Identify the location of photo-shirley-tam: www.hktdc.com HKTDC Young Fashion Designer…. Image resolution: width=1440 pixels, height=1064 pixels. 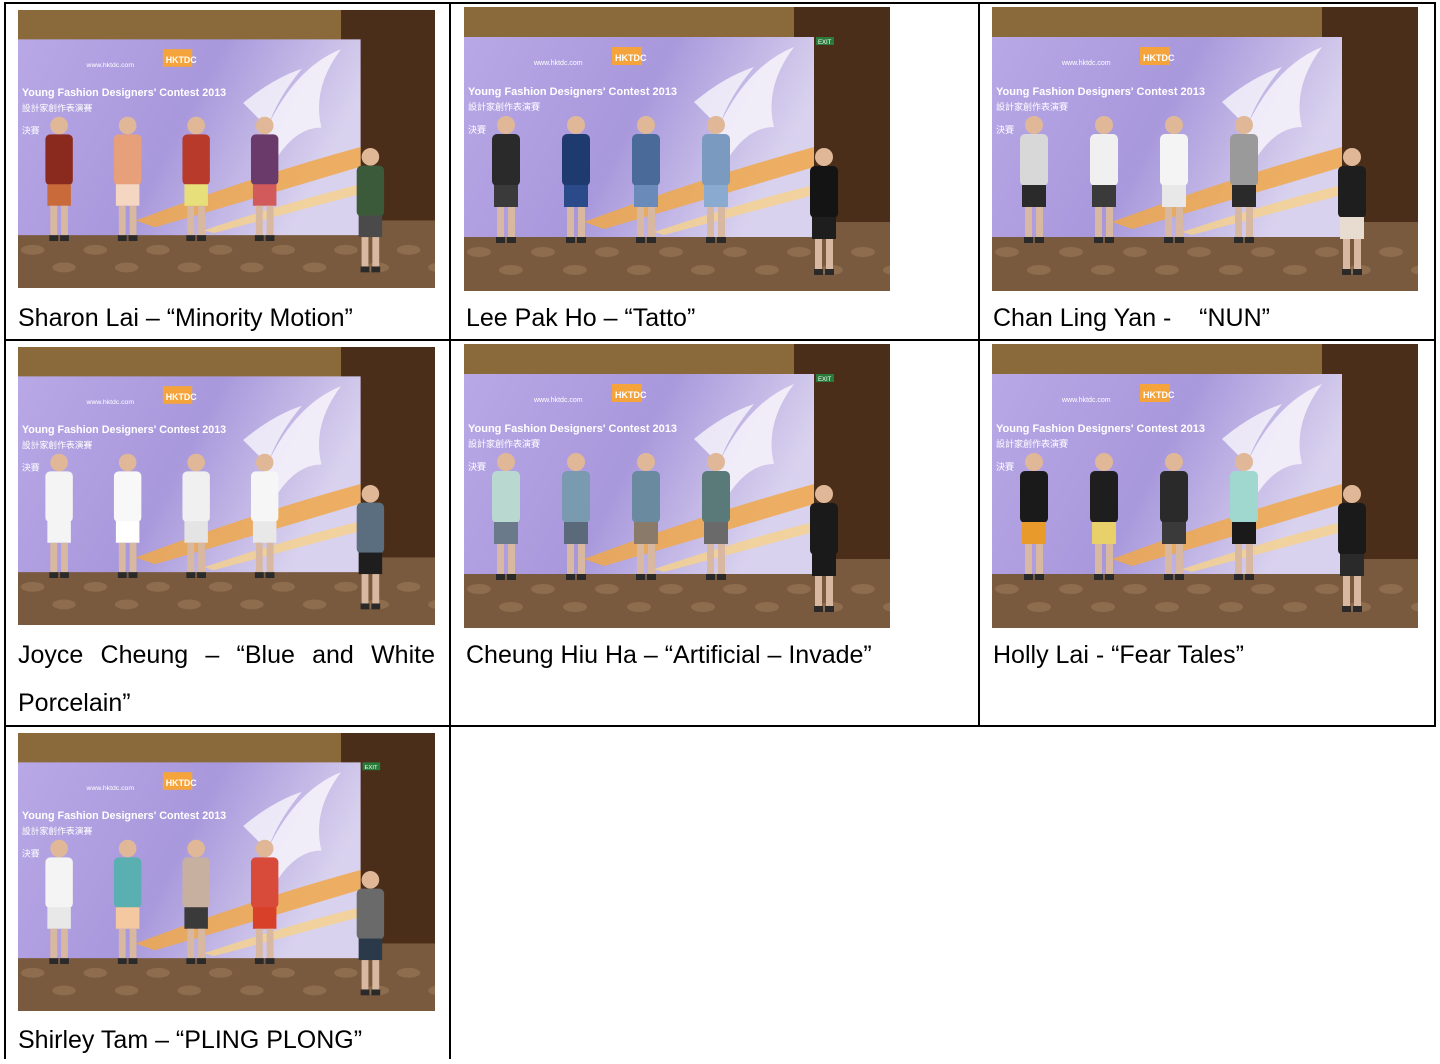
(226, 872).